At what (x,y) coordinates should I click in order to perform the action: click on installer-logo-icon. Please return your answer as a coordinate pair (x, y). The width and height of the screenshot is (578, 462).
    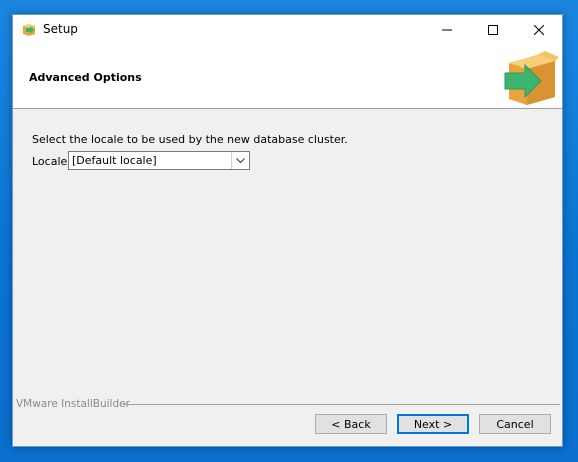
    Looking at the image, I should click on (530, 78).